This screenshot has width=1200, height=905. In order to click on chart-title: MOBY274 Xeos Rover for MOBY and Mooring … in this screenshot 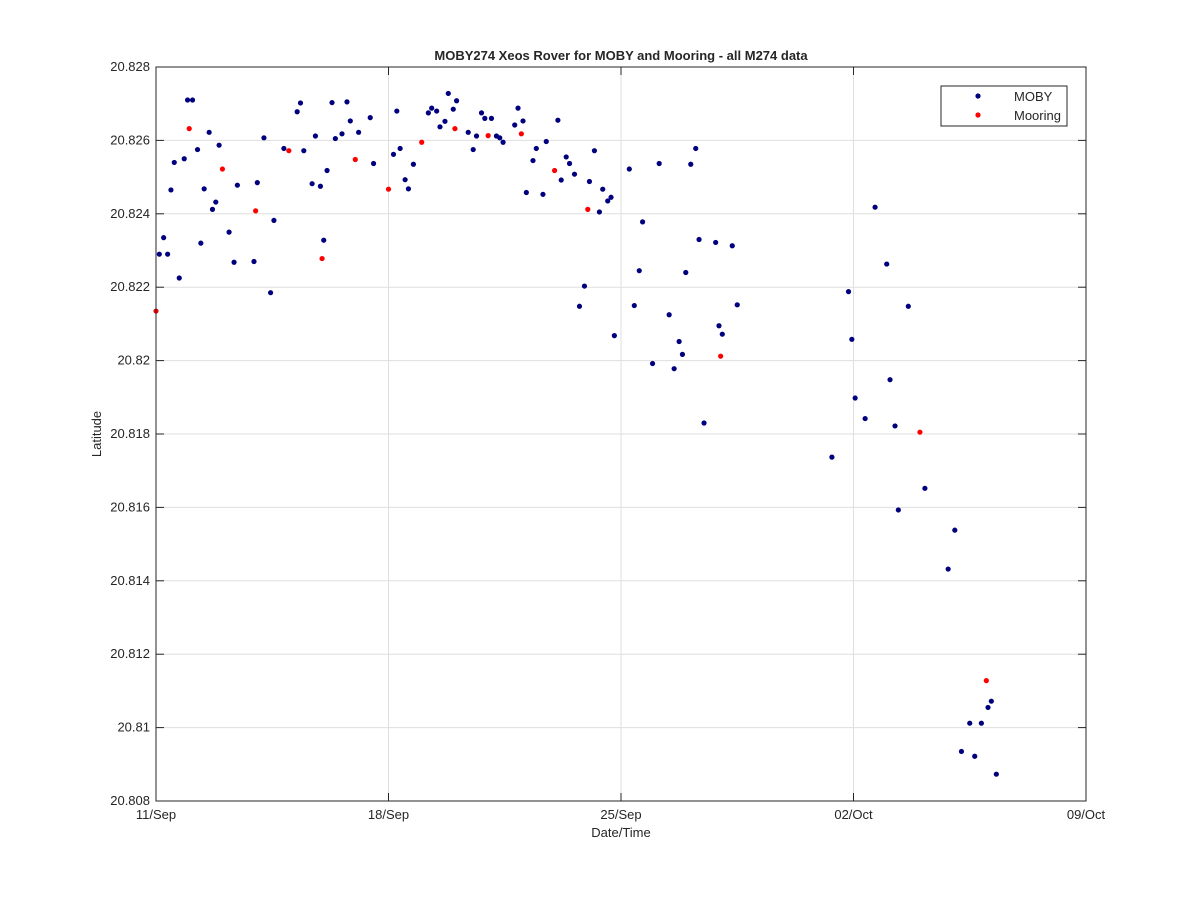, I will do `click(621, 55)`.